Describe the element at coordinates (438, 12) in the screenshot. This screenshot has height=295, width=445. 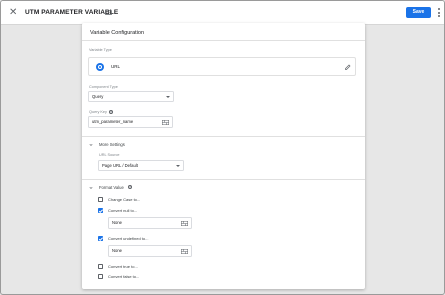
I see `more-options-icon` at that location.